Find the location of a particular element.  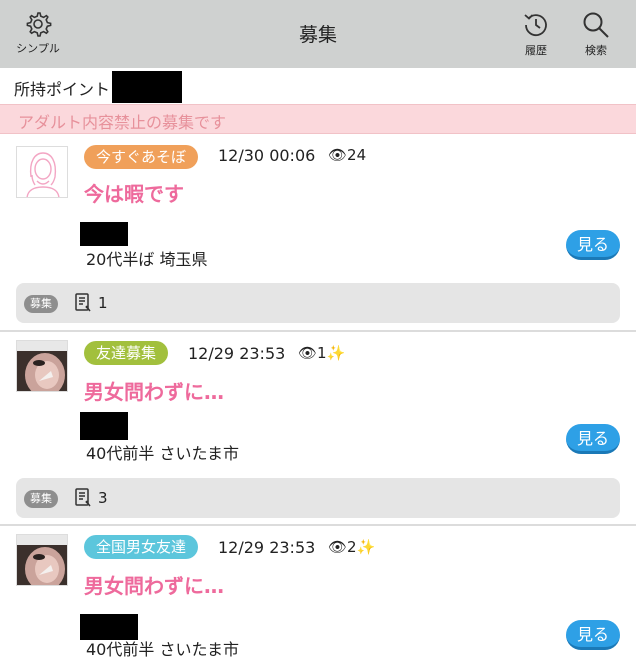

view-count: 👁24 is located at coordinates (347, 155).